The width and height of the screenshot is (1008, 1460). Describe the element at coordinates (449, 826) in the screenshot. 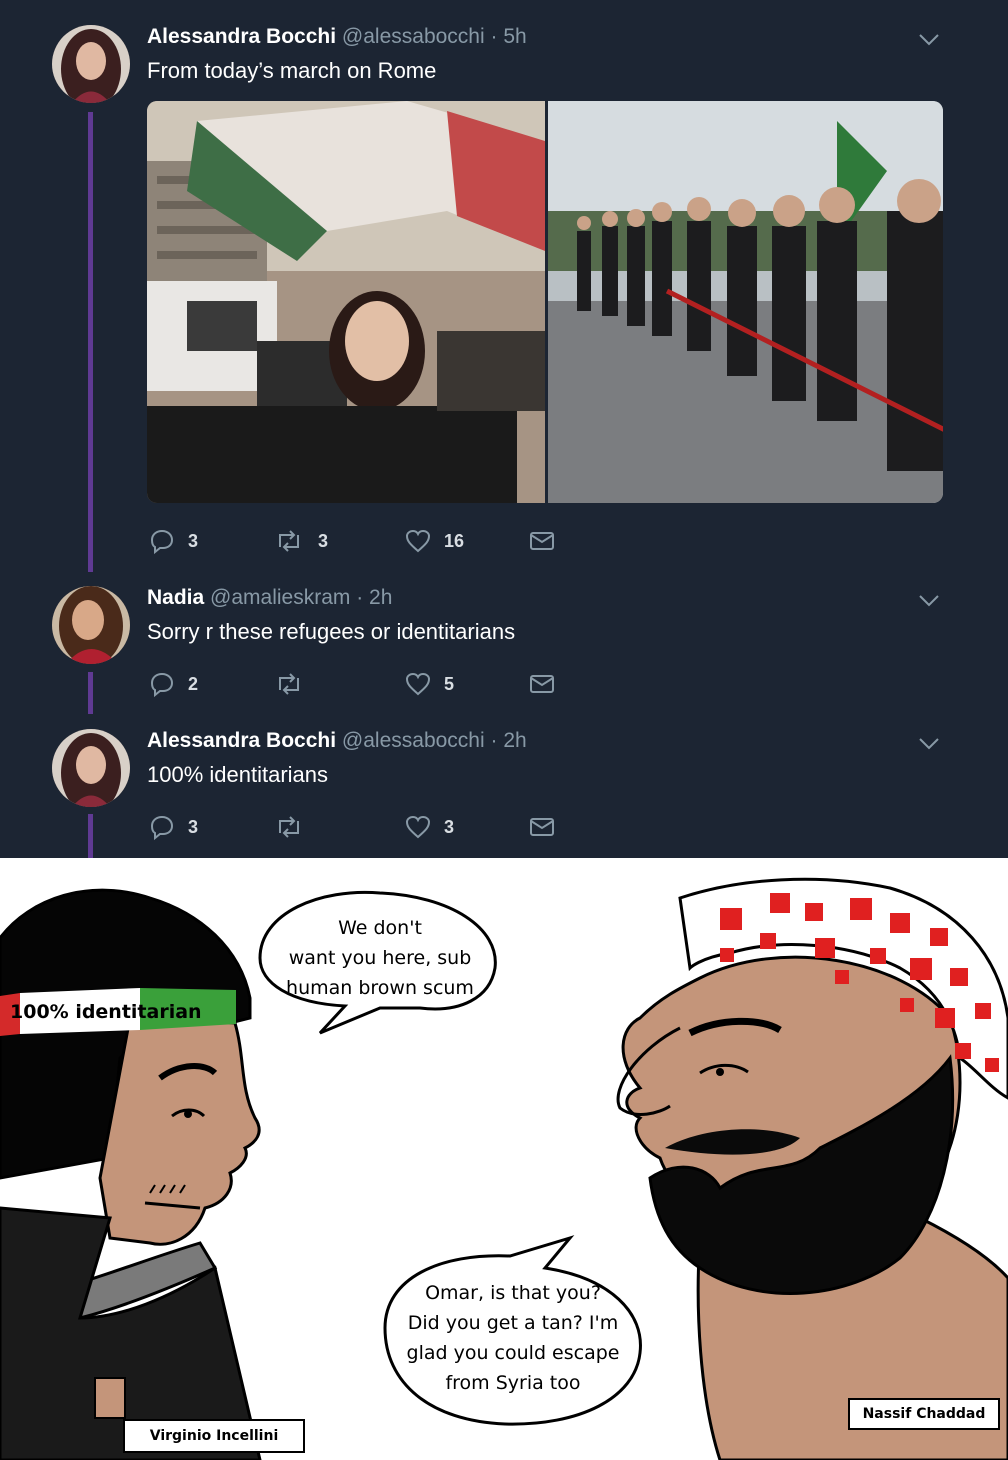

I see `like-count: 3` at that location.